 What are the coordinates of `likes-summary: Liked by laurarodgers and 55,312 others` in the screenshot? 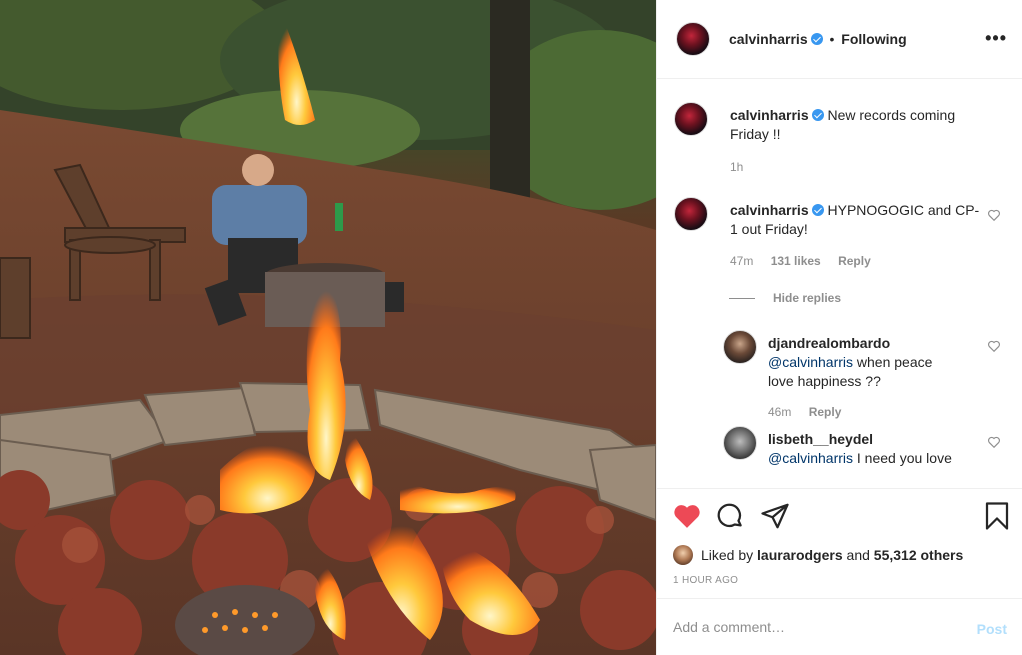 It's located at (818, 555).